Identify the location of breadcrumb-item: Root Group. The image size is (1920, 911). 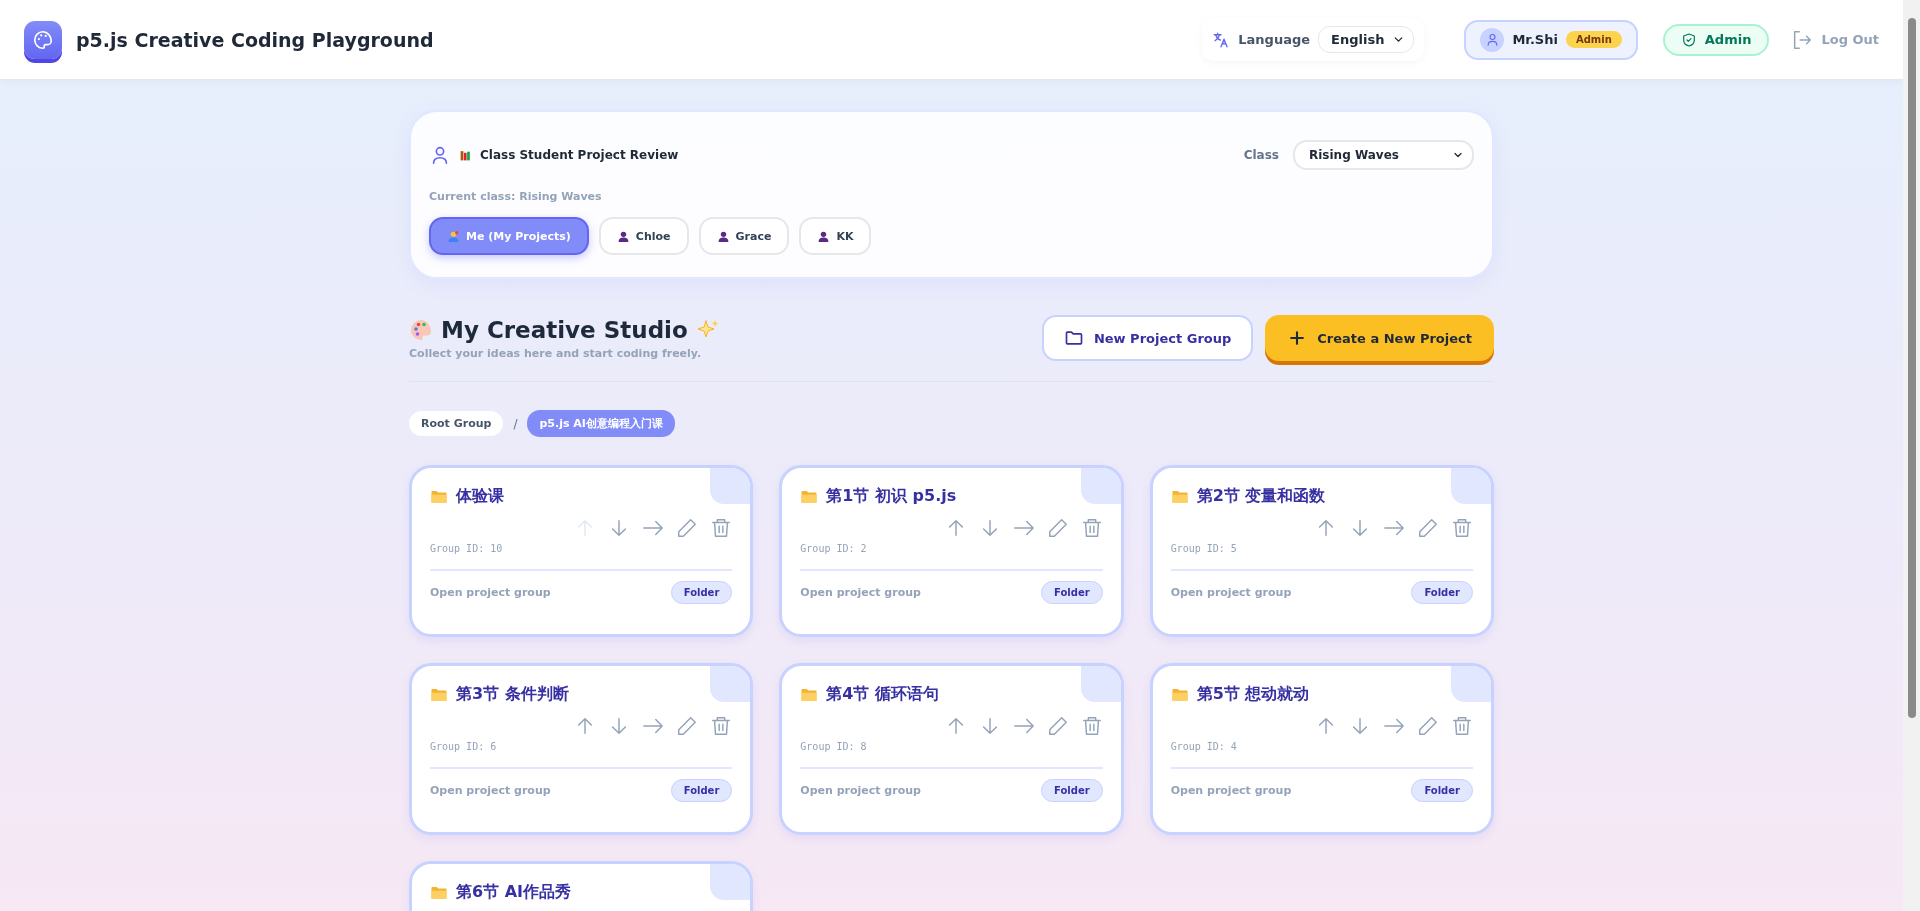
(456, 423).